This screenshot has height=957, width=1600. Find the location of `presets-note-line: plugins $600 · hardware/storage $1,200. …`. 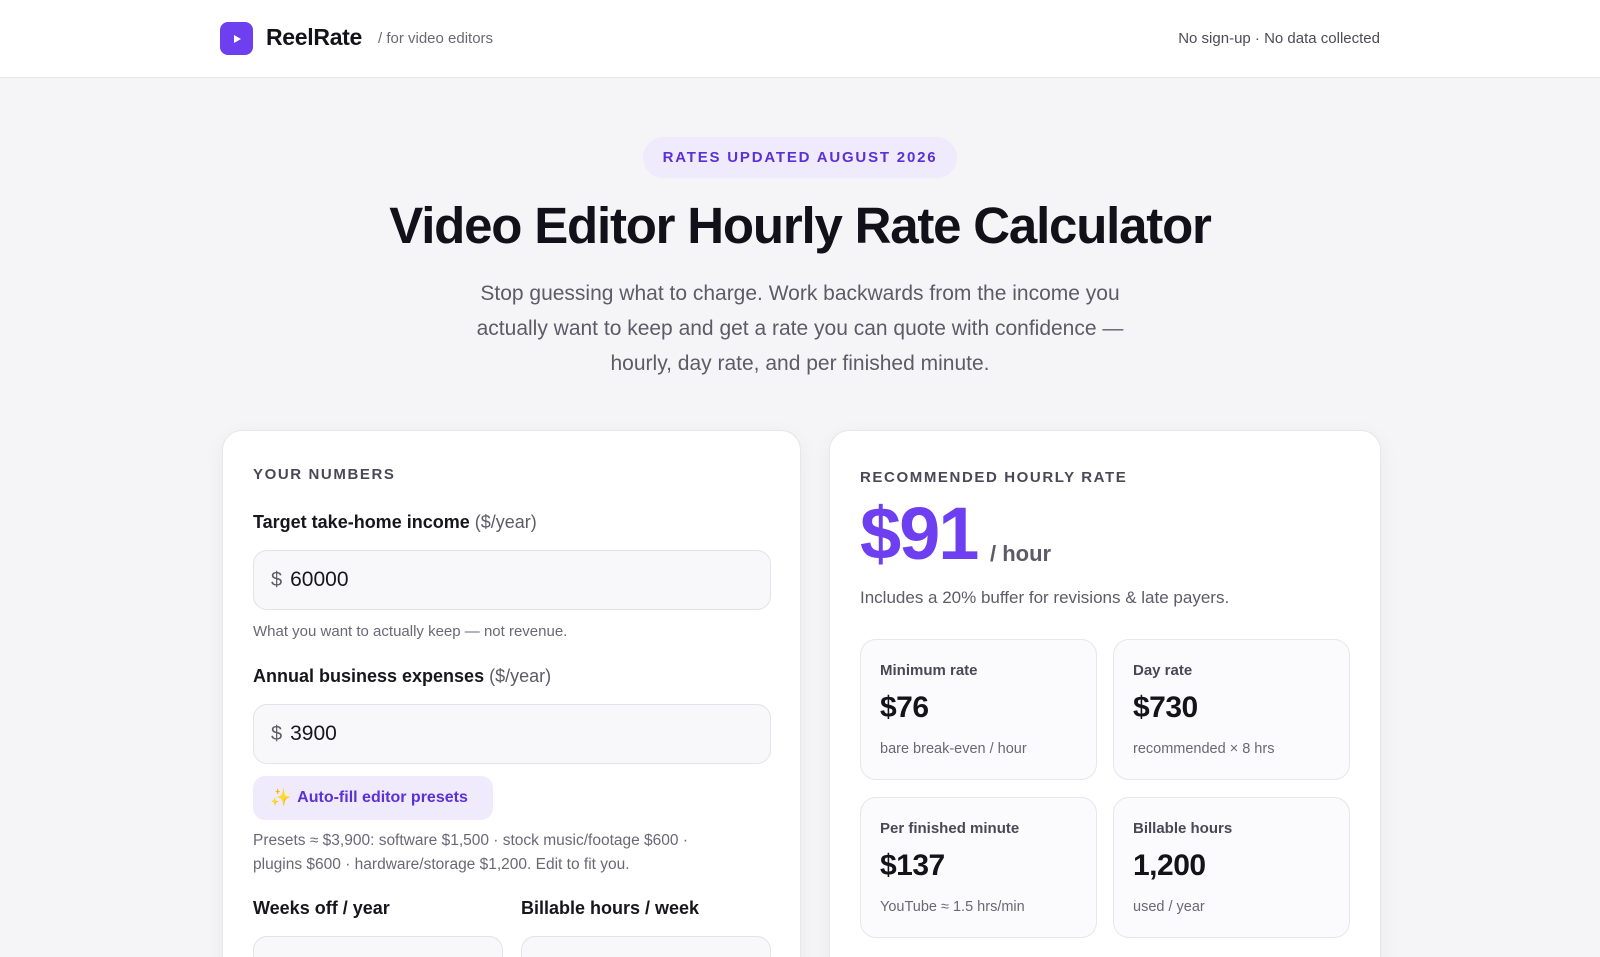

presets-note-line: plugins $600 · hardware/storage $1,200. … is located at coordinates (441, 864).